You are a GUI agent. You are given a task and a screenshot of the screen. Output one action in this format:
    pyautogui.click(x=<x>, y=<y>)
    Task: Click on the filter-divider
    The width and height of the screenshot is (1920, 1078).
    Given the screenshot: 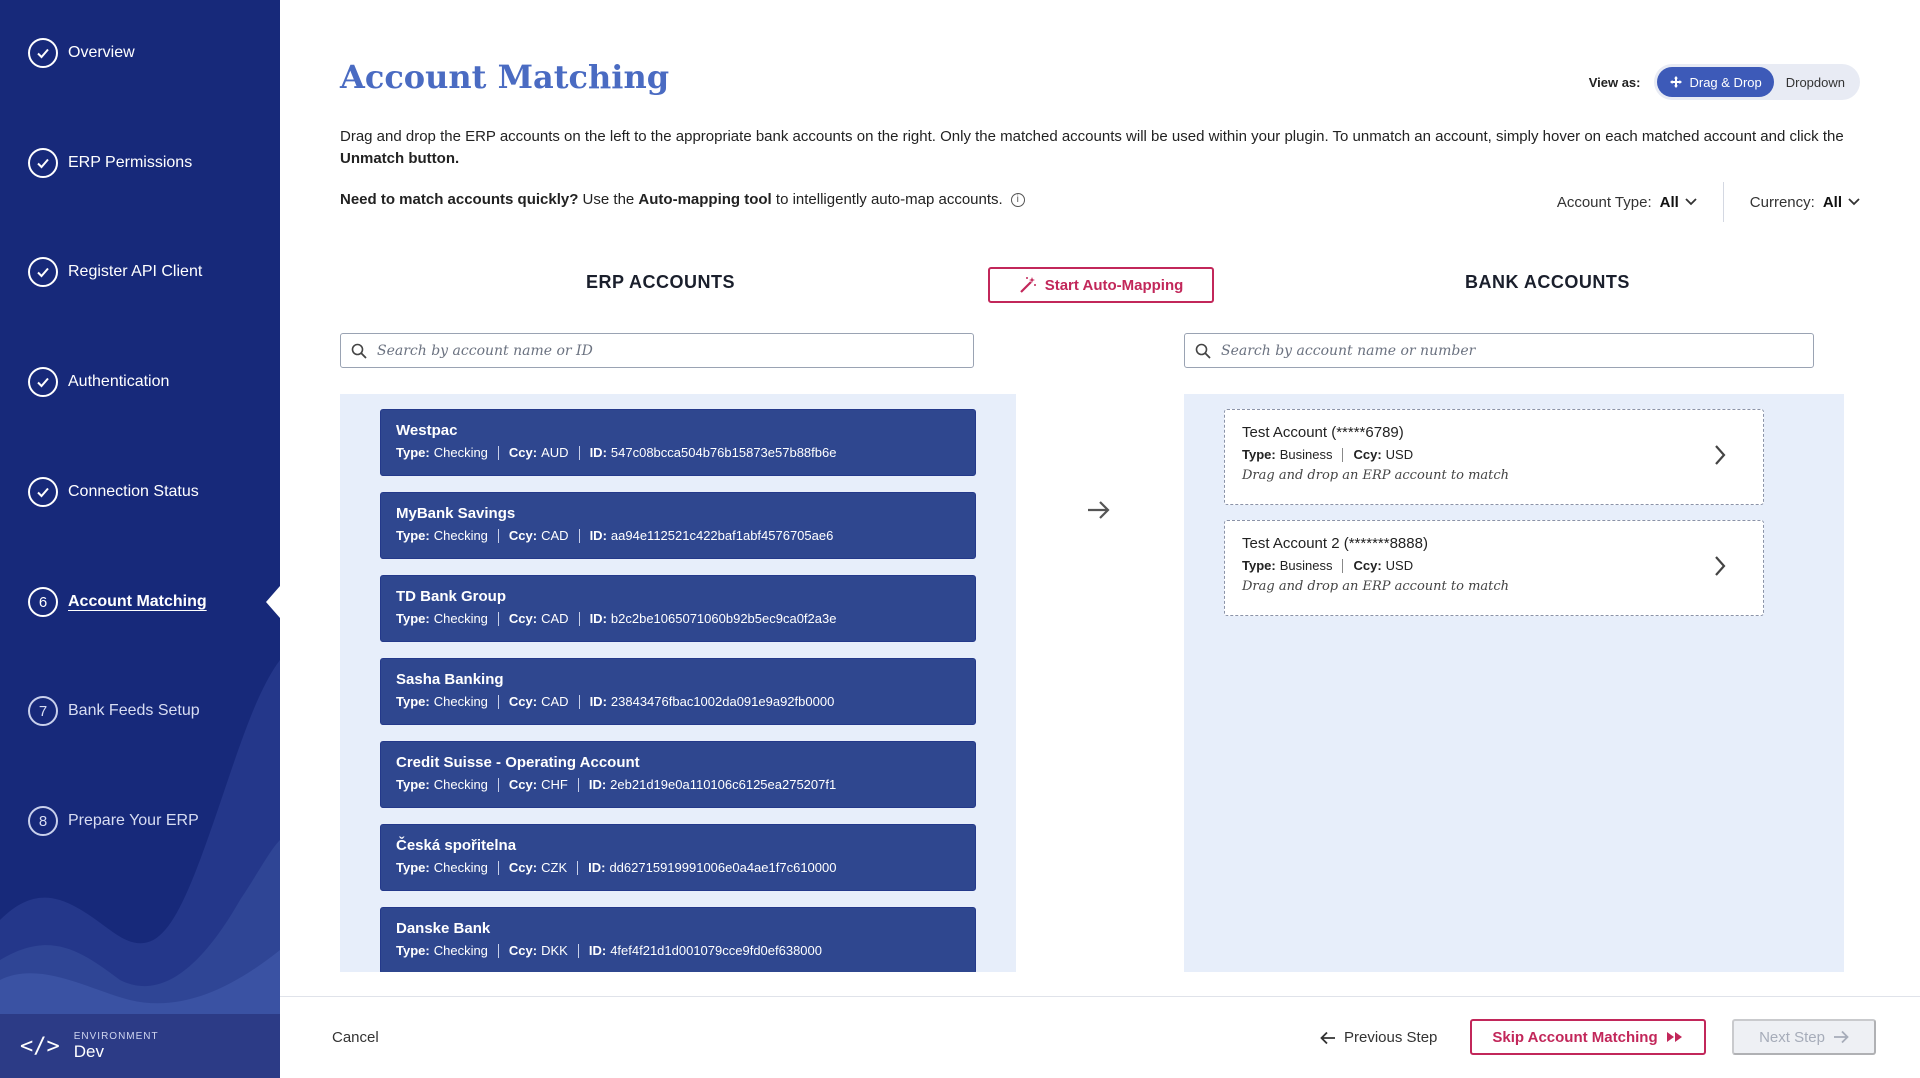 What is the action you would take?
    pyautogui.click(x=1723, y=202)
    